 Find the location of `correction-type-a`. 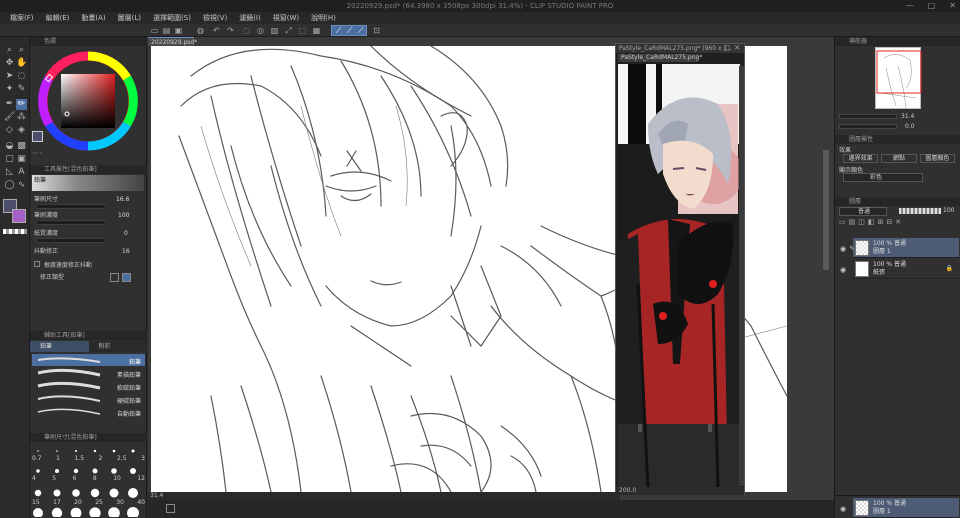

correction-type-a is located at coordinates (114, 277).